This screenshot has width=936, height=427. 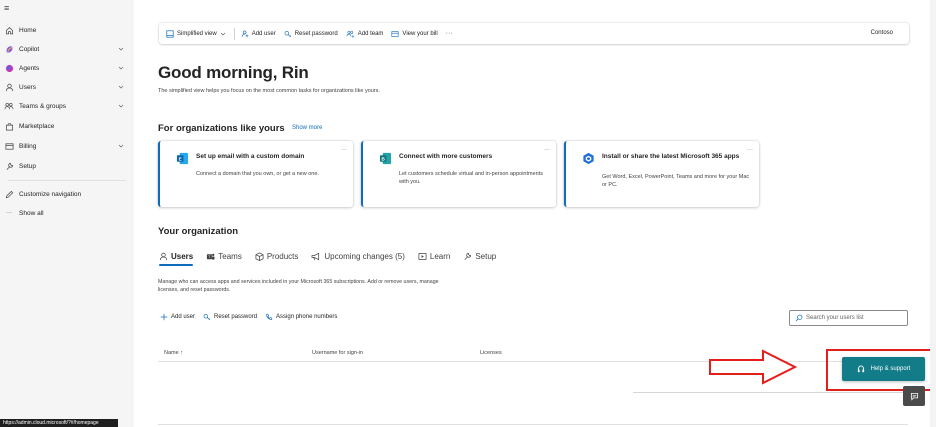 I want to click on recommendations-heading: For organizations like yours, so click(x=221, y=128).